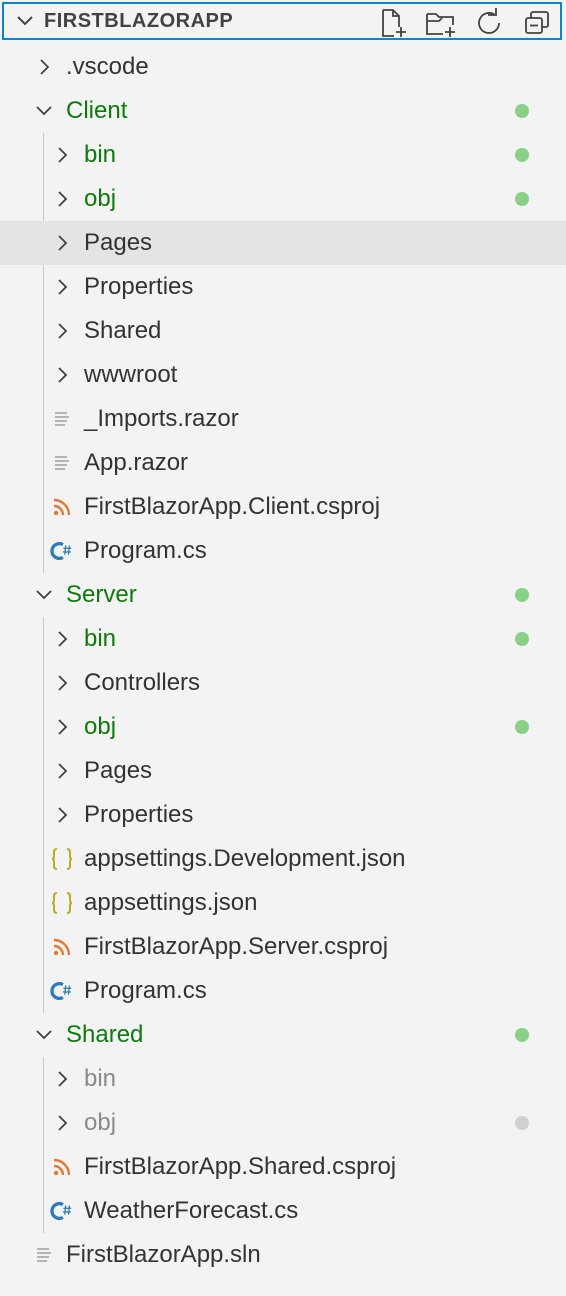  I want to click on tree-item-label: FirstBlazorApp.sln, so click(163, 1254).